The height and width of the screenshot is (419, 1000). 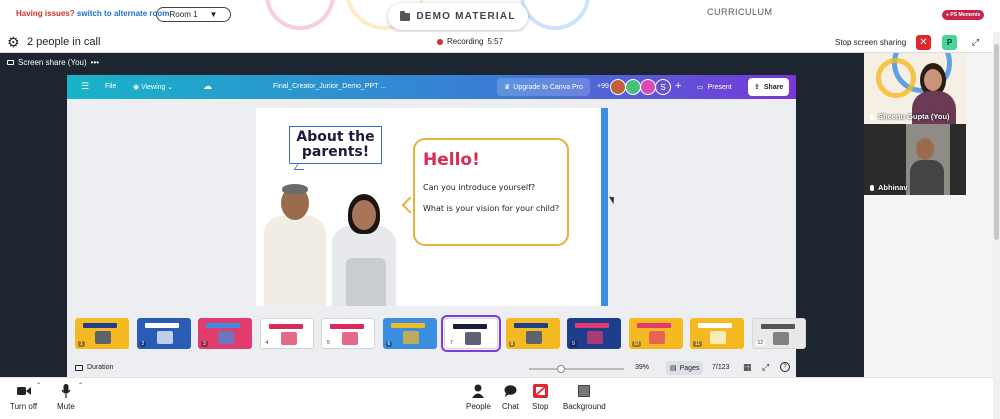 What do you see at coordinates (458, 16) in the screenshot?
I see `demo-material-button: DEMO MATERIAL` at bounding box center [458, 16].